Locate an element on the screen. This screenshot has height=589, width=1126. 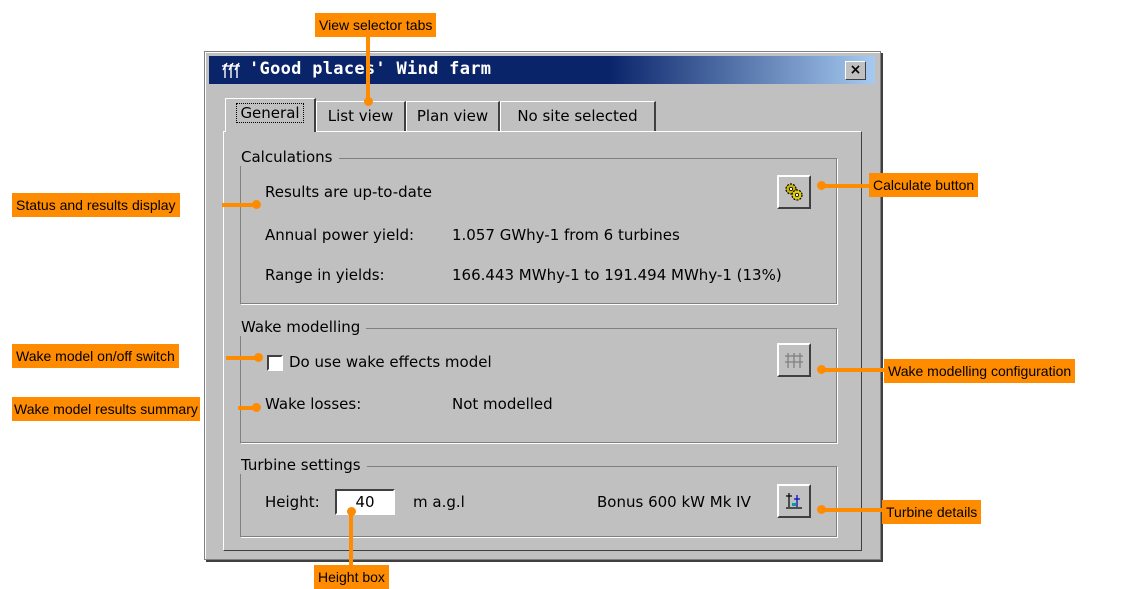
calculate-button is located at coordinates (794, 192).